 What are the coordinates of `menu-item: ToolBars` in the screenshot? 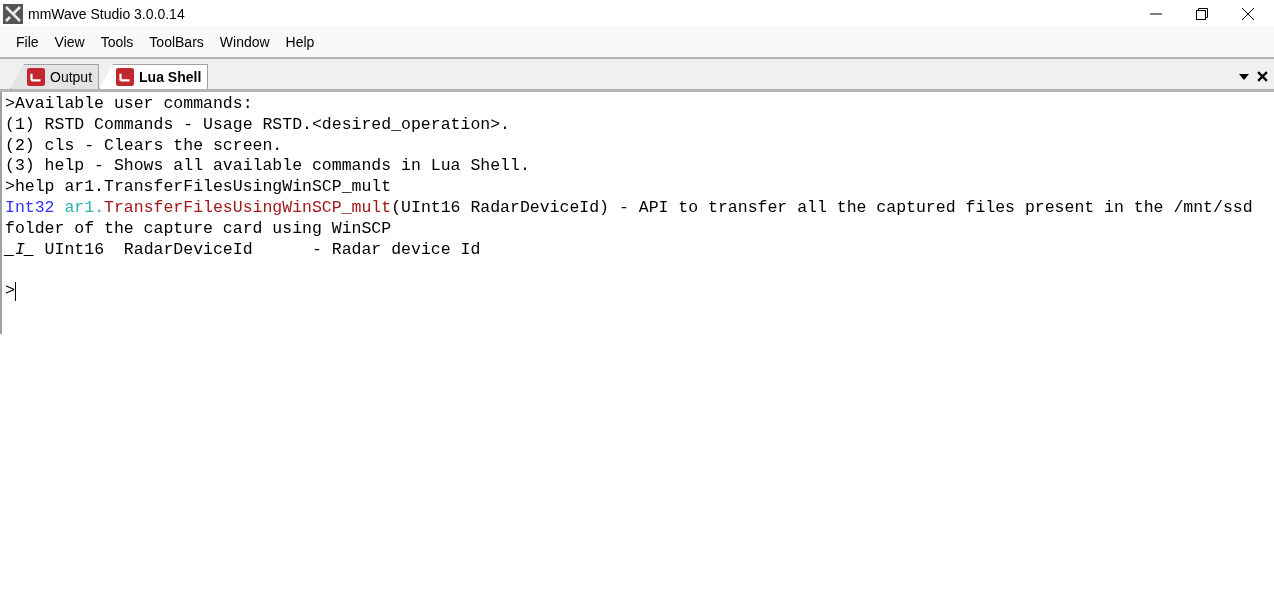 It's located at (176, 42).